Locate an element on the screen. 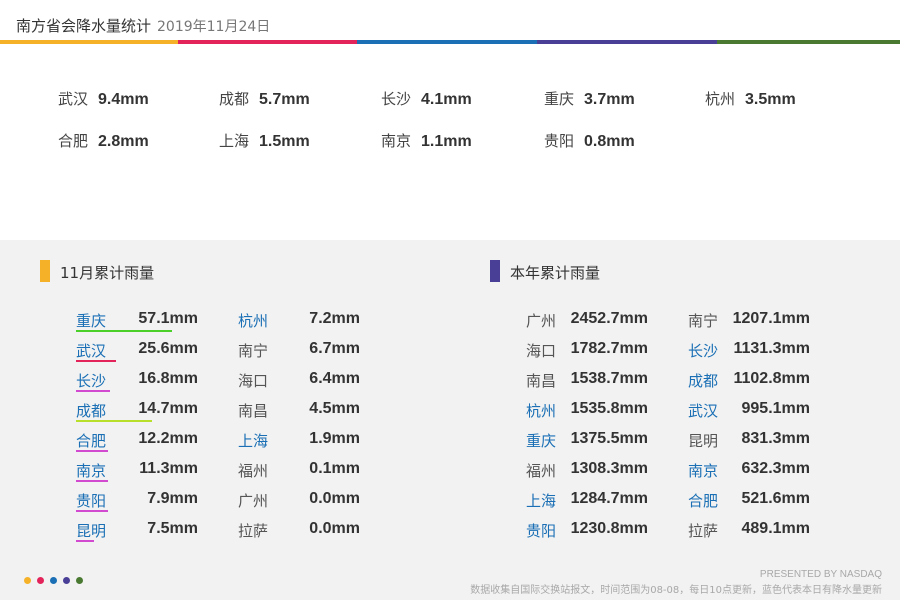  monthly-city: 上海 is located at coordinates (253, 441).